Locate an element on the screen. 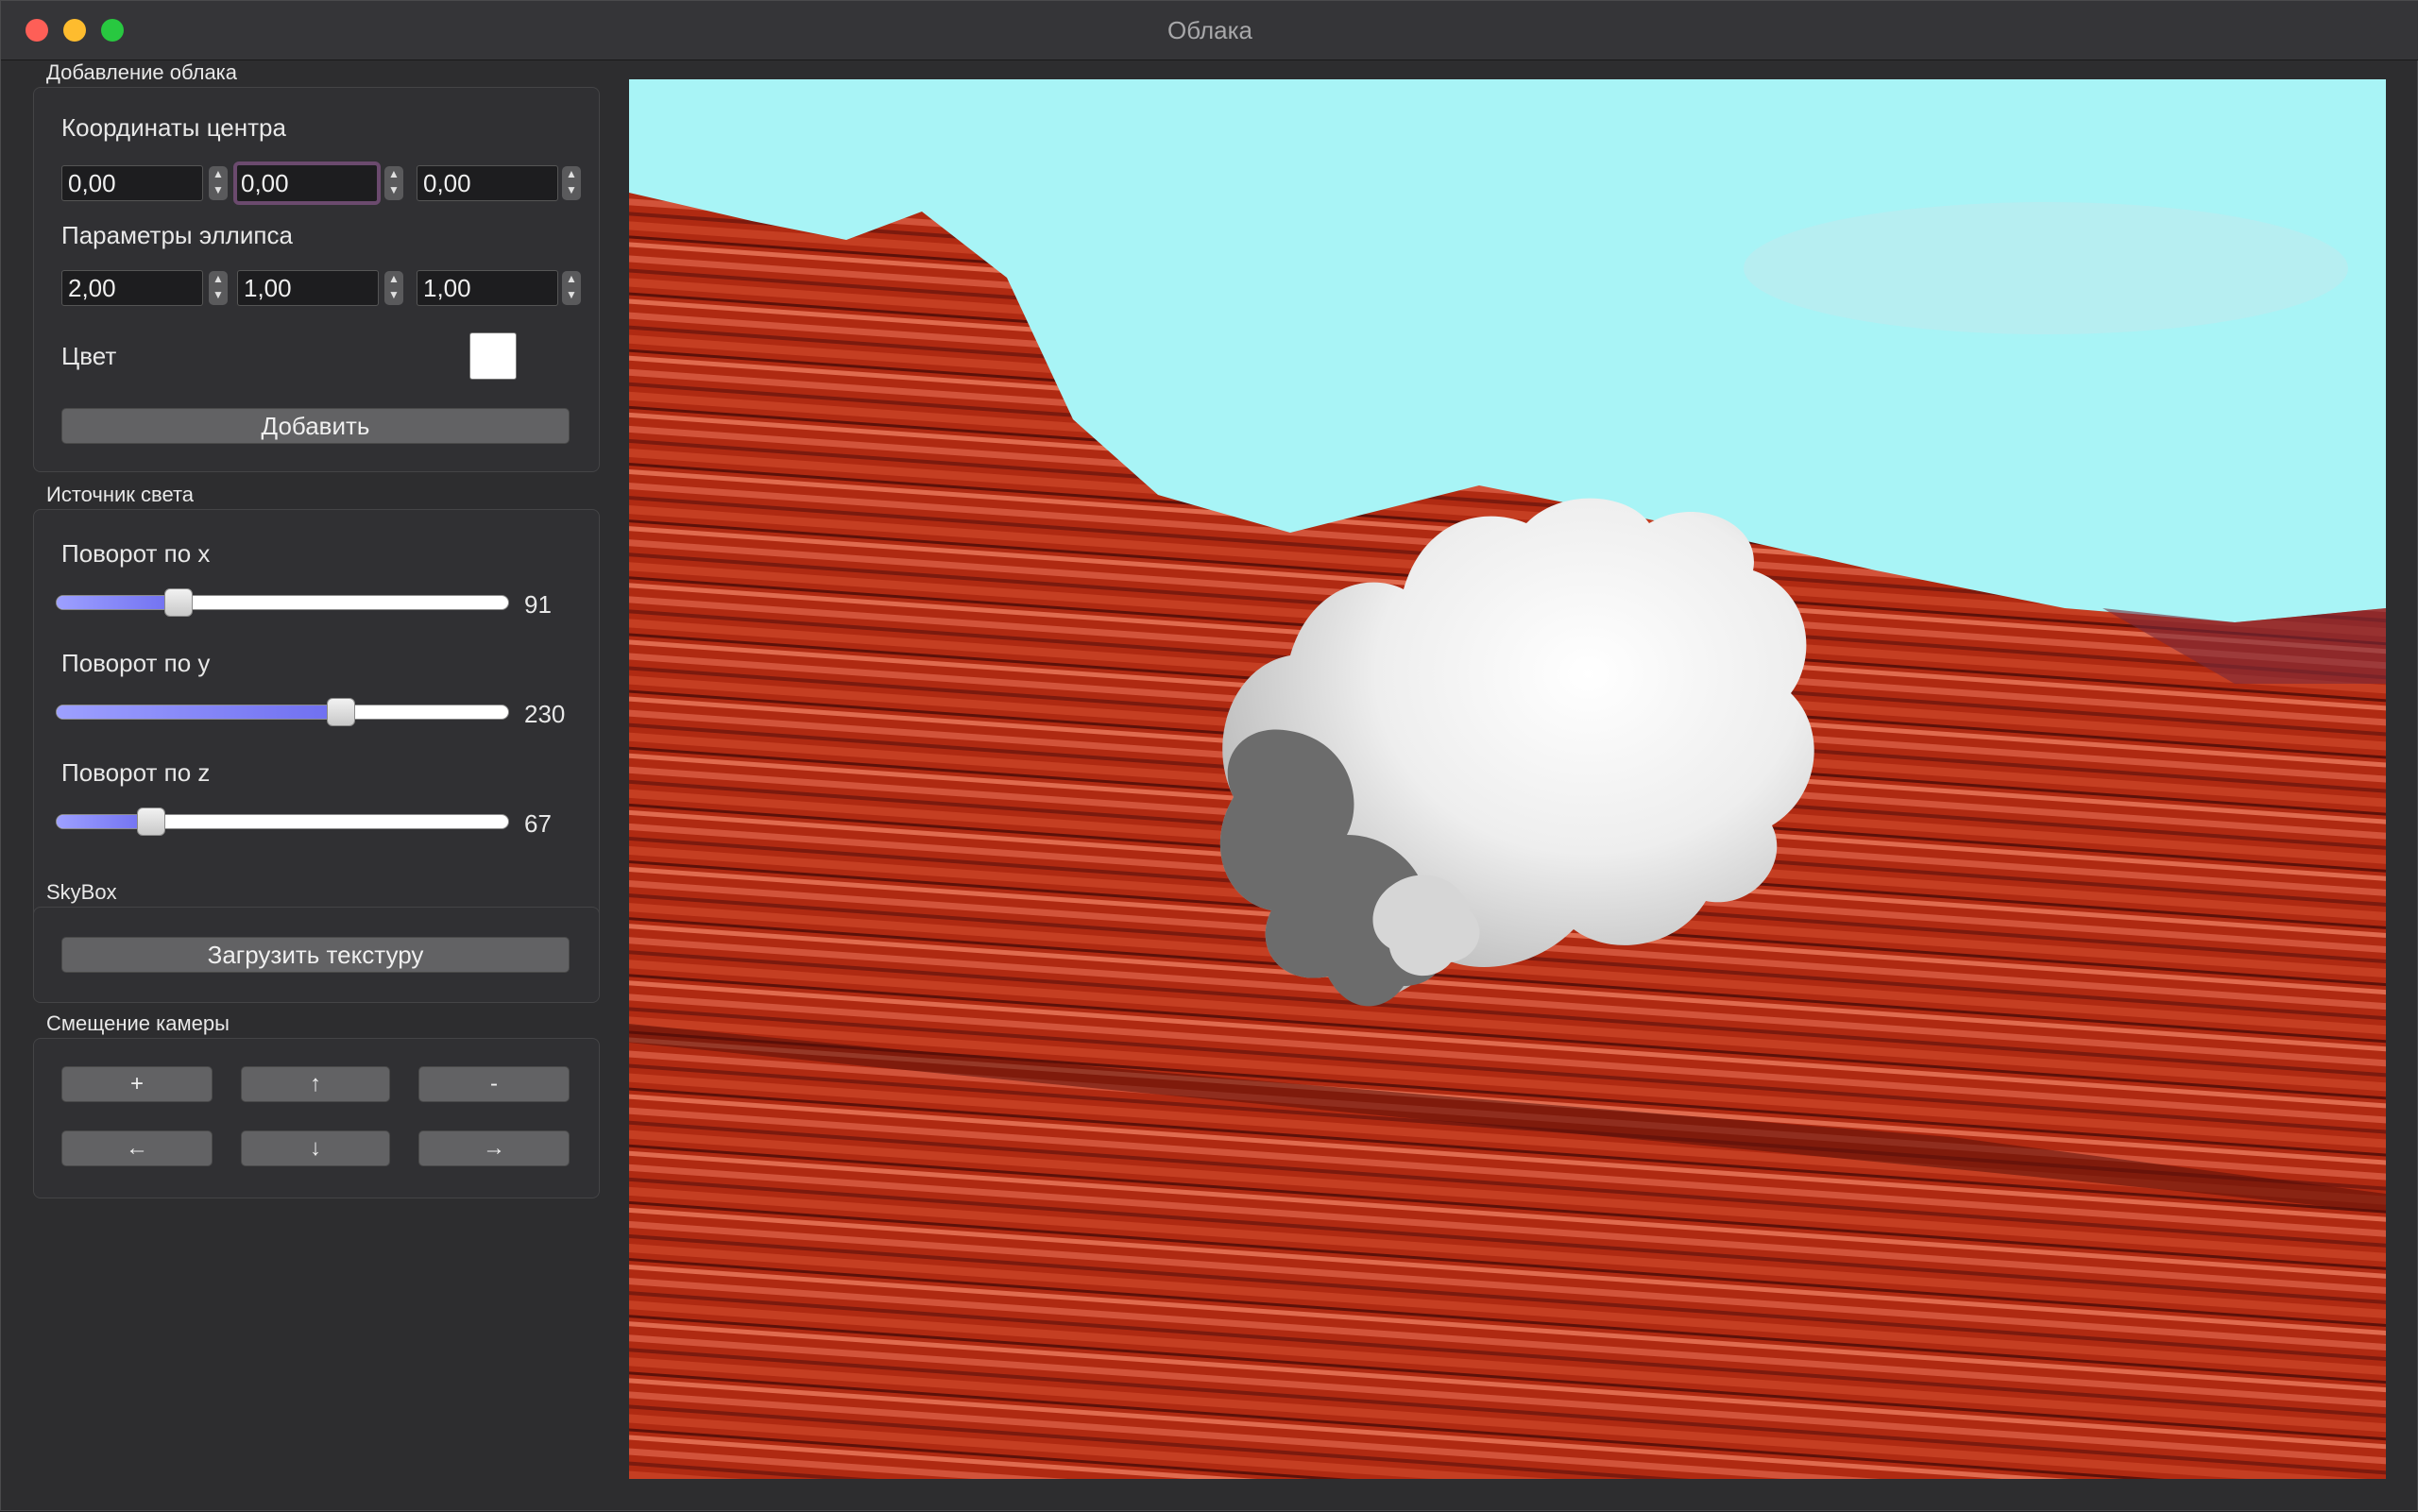 The image size is (2418, 1512). sky-haze is located at coordinates (2046, 268).